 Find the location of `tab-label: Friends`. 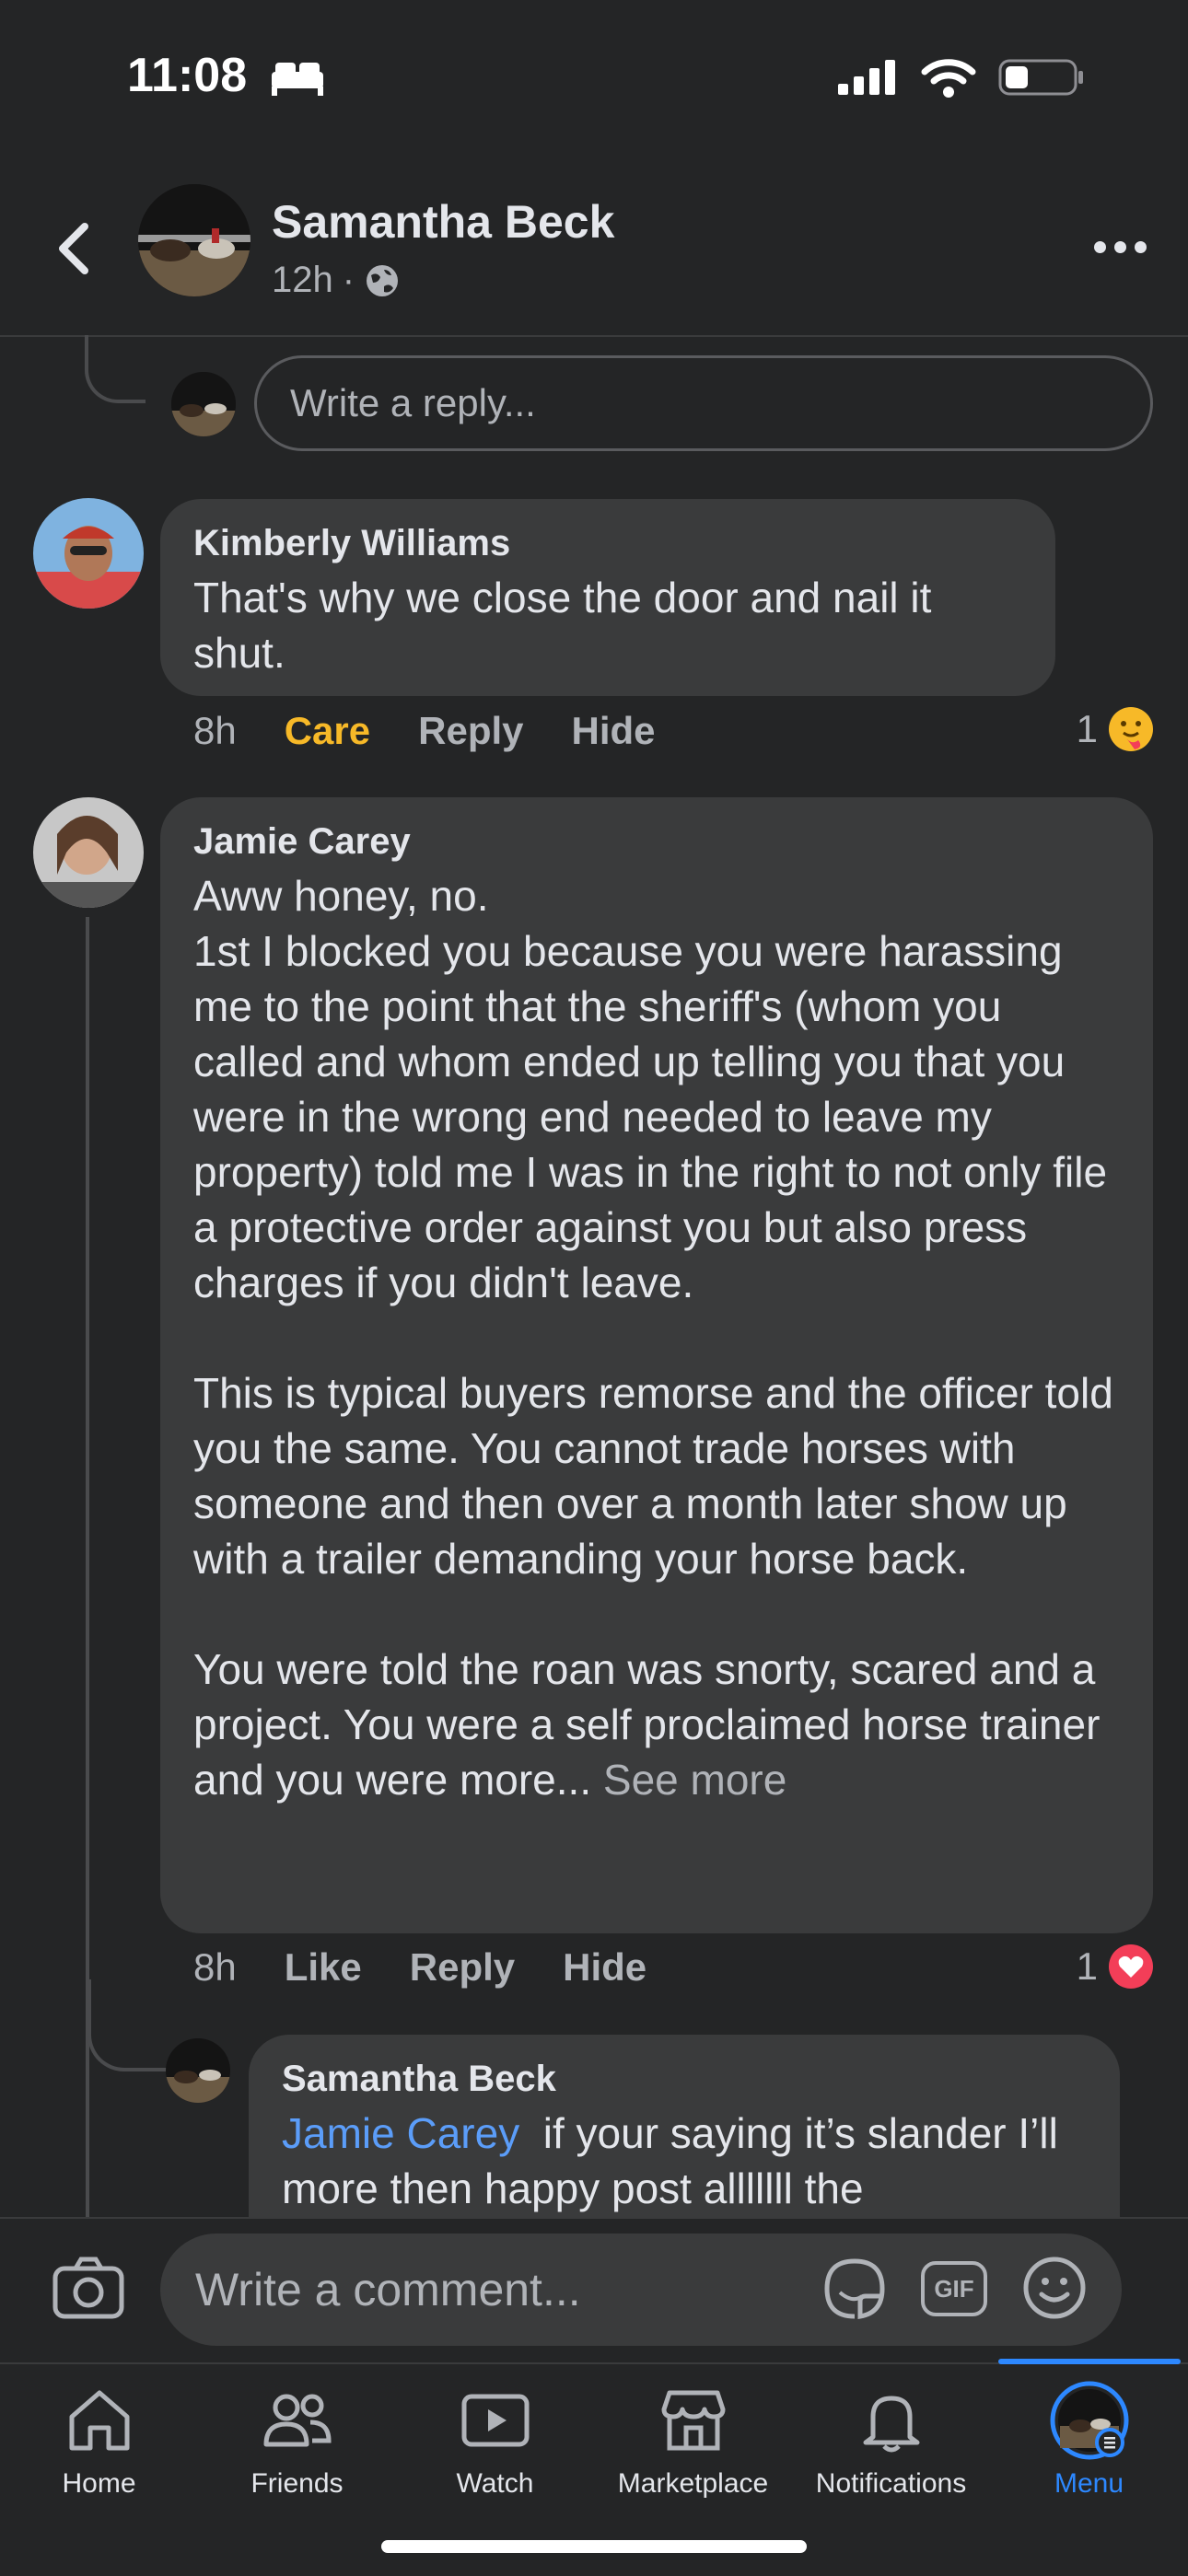

tab-label: Friends is located at coordinates (297, 2483).